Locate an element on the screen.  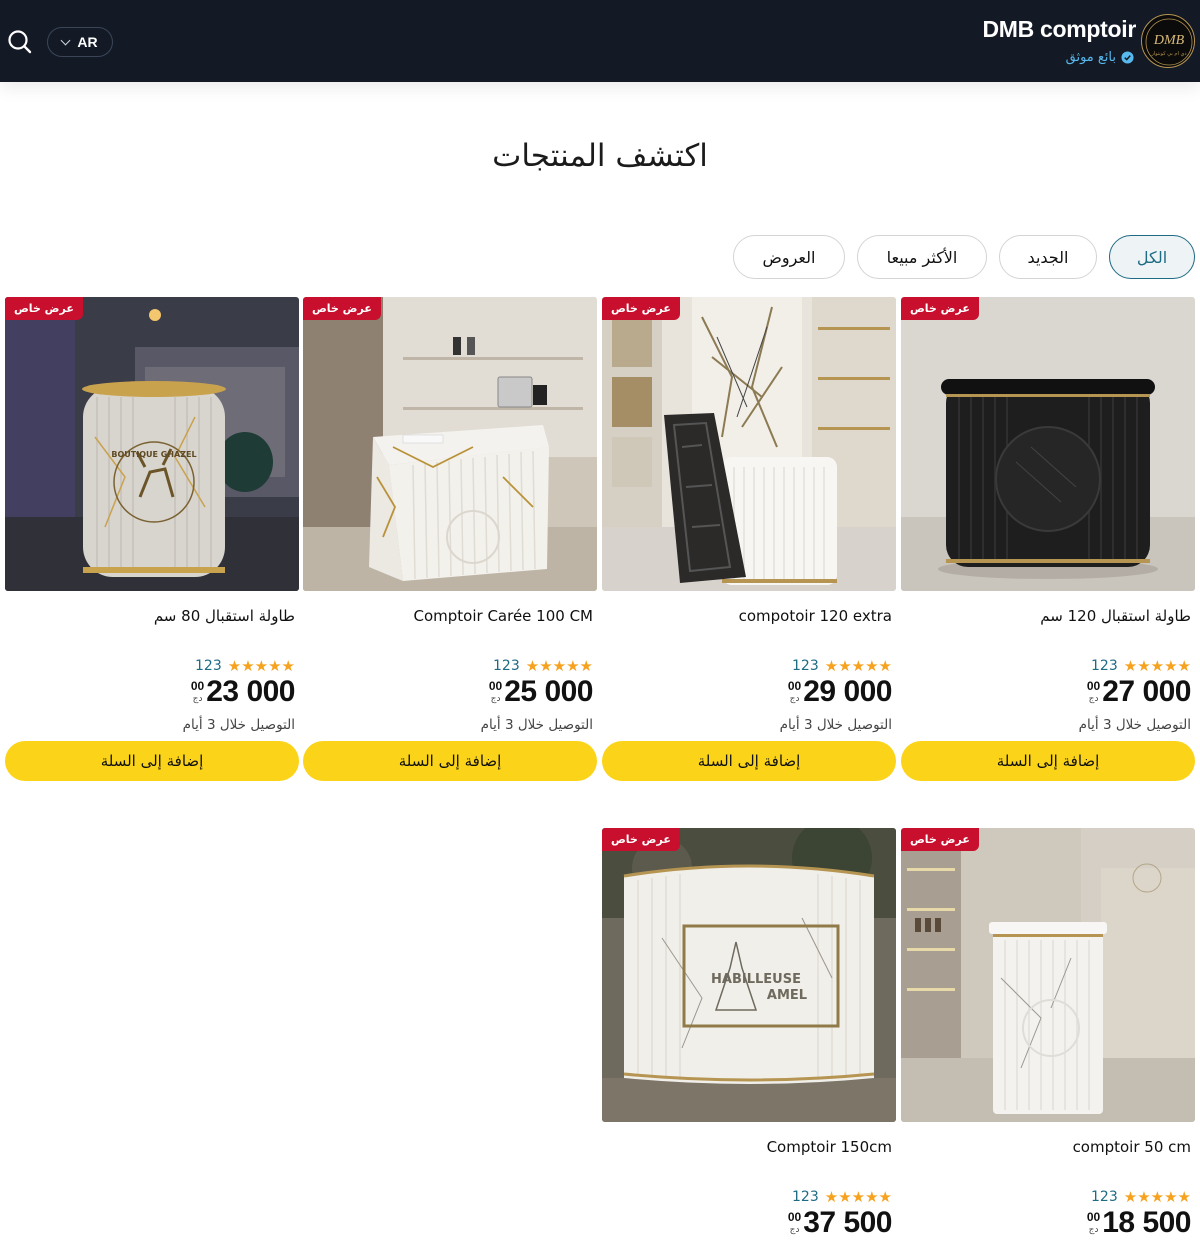
product-image: BOUTIQUE GHAZEL عرض خاص is located at coordinates (152, 444).